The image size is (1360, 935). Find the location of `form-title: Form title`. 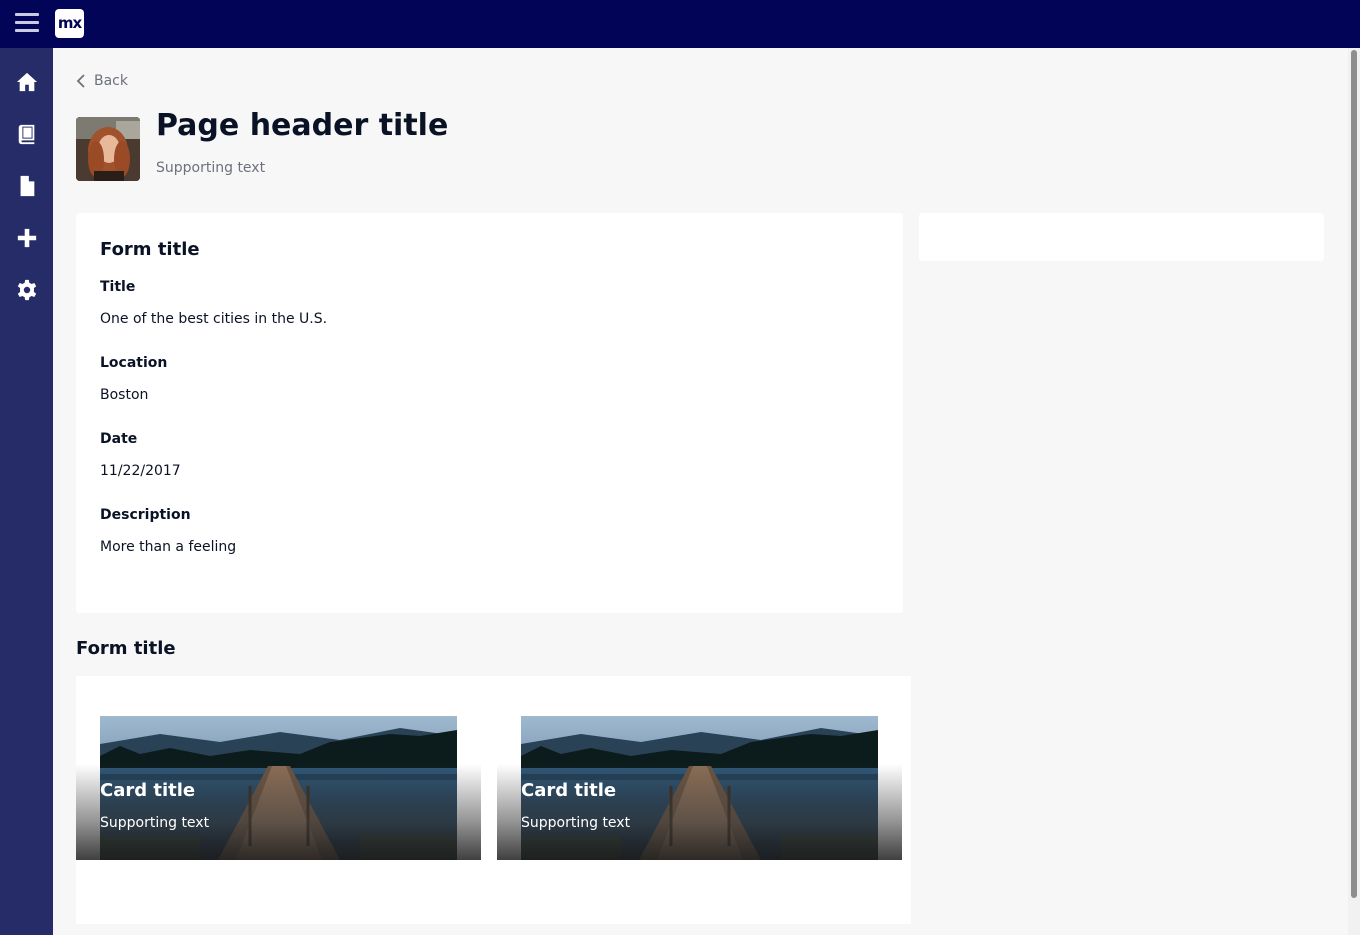

form-title: Form title is located at coordinates (150, 249).